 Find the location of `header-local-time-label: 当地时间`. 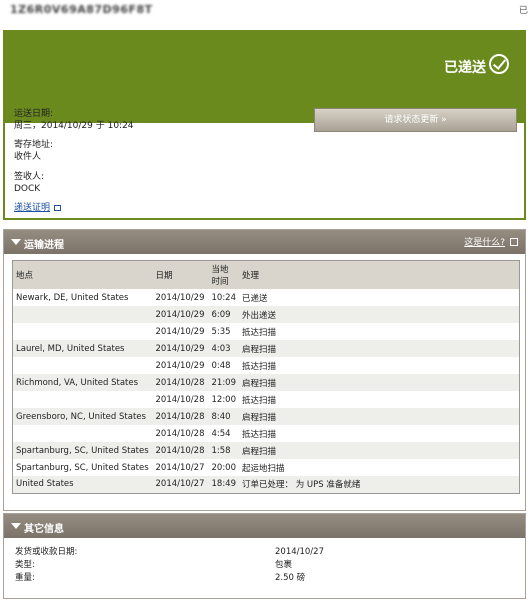

header-local-time-label: 当地时间 is located at coordinates (220, 276).